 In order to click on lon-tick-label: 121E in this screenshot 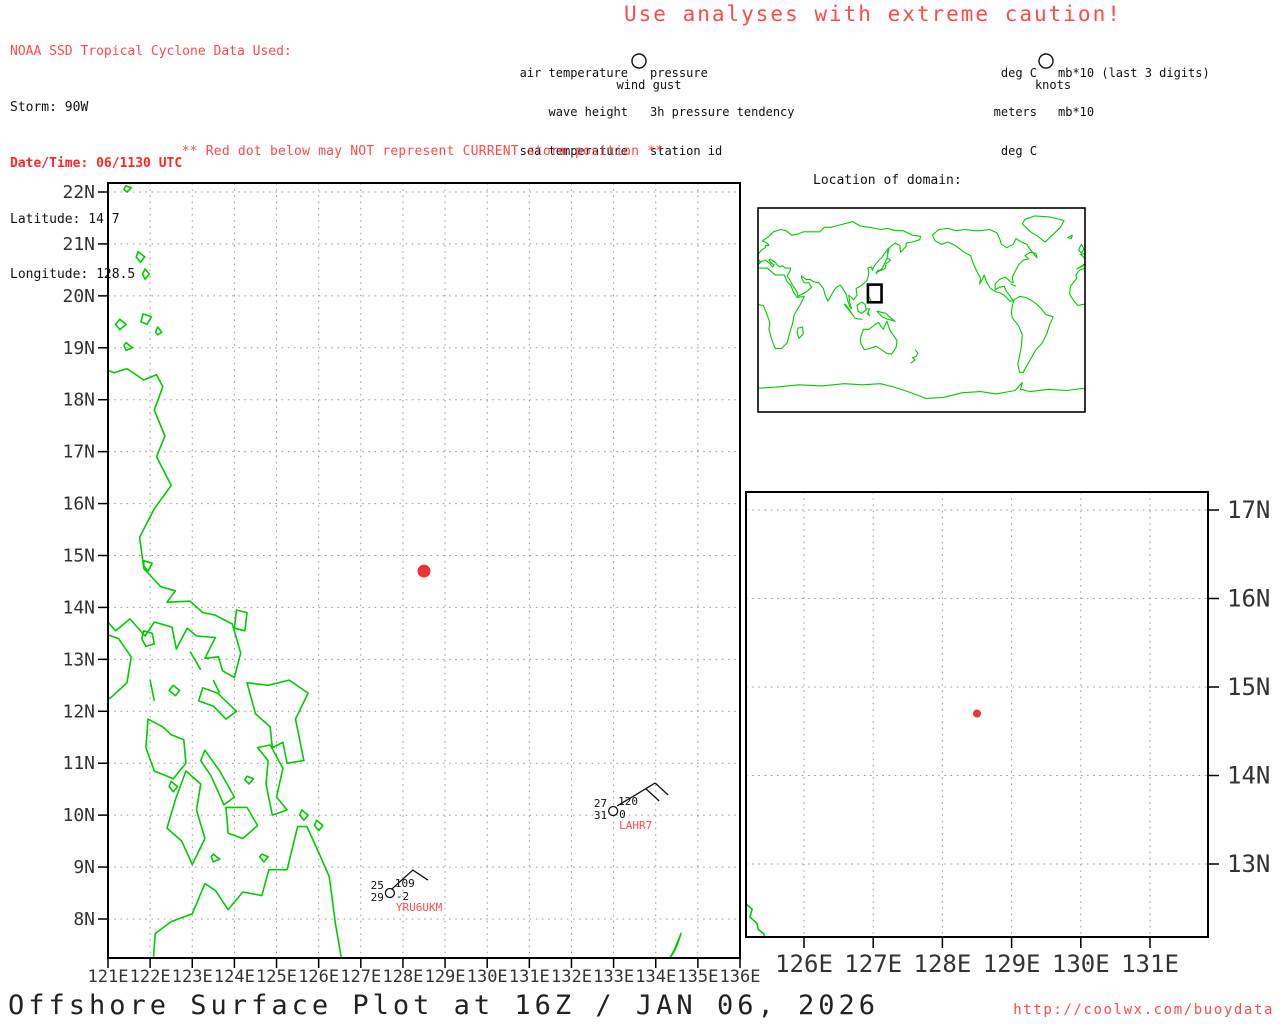, I will do `click(108, 977)`.